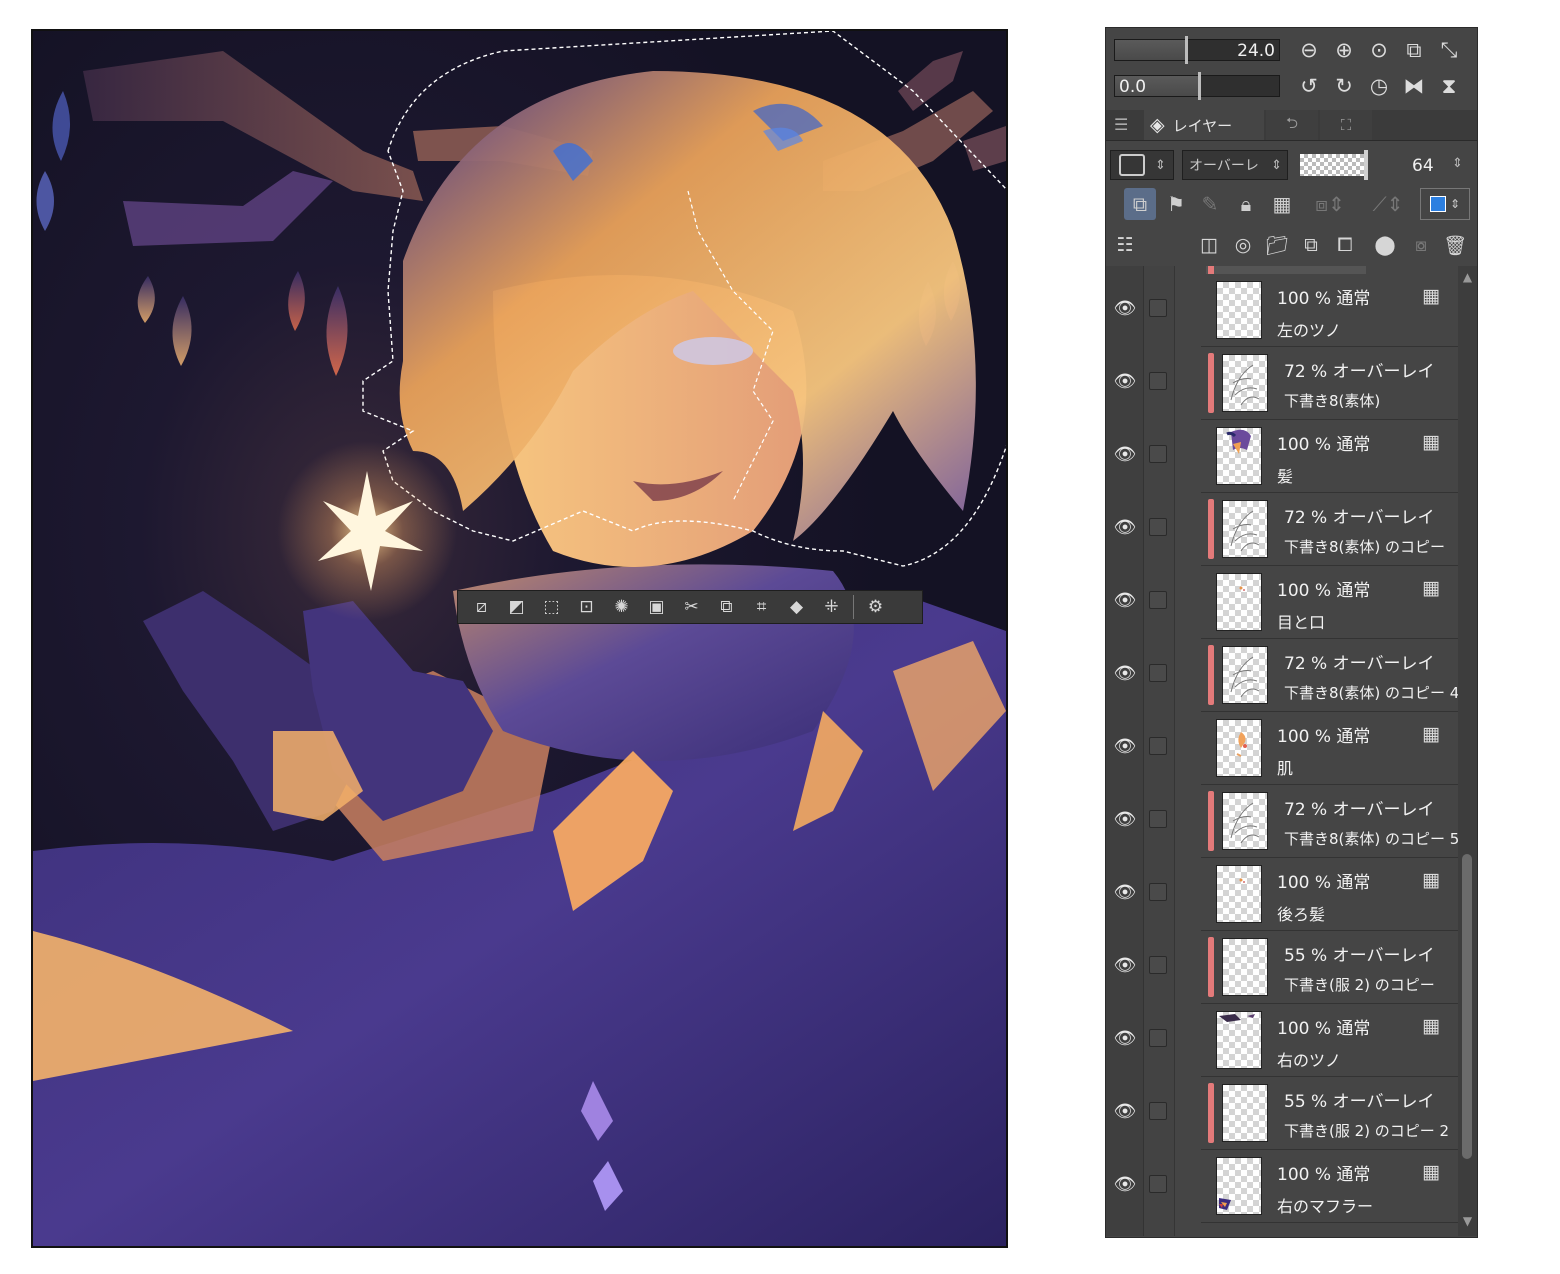 The height and width of the screenshot is (1274, 1560). Describe the element at coordinates (1285, 767) in the screenshot. I see `layer-name: 肌` at that location.